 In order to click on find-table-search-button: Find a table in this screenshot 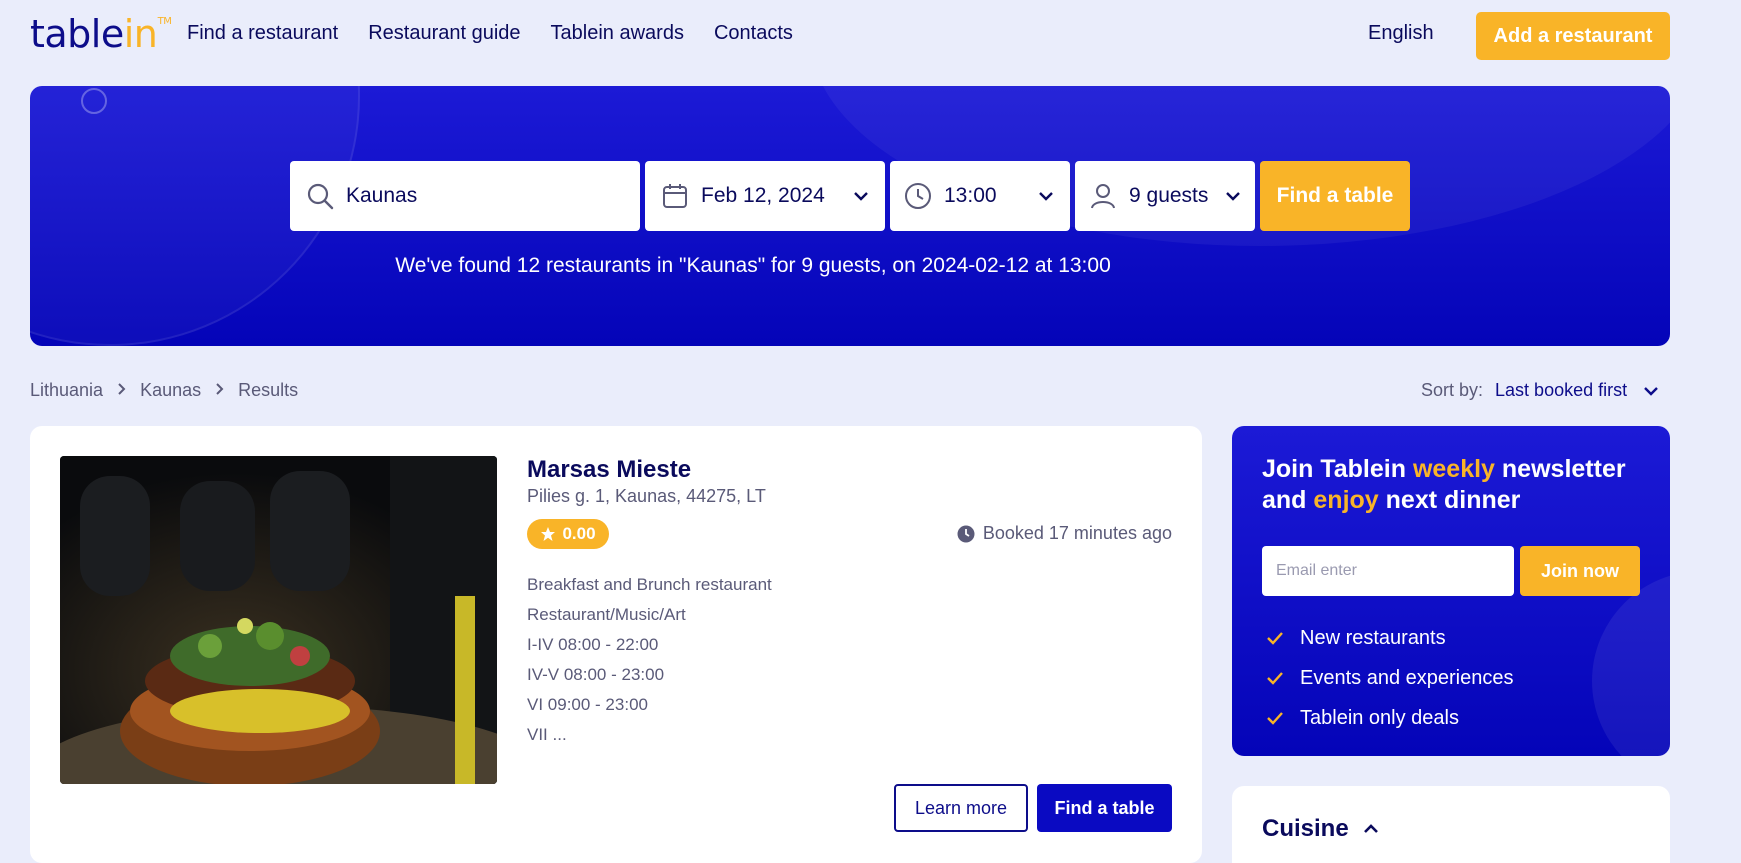, I will do `click(1335, 196)`.